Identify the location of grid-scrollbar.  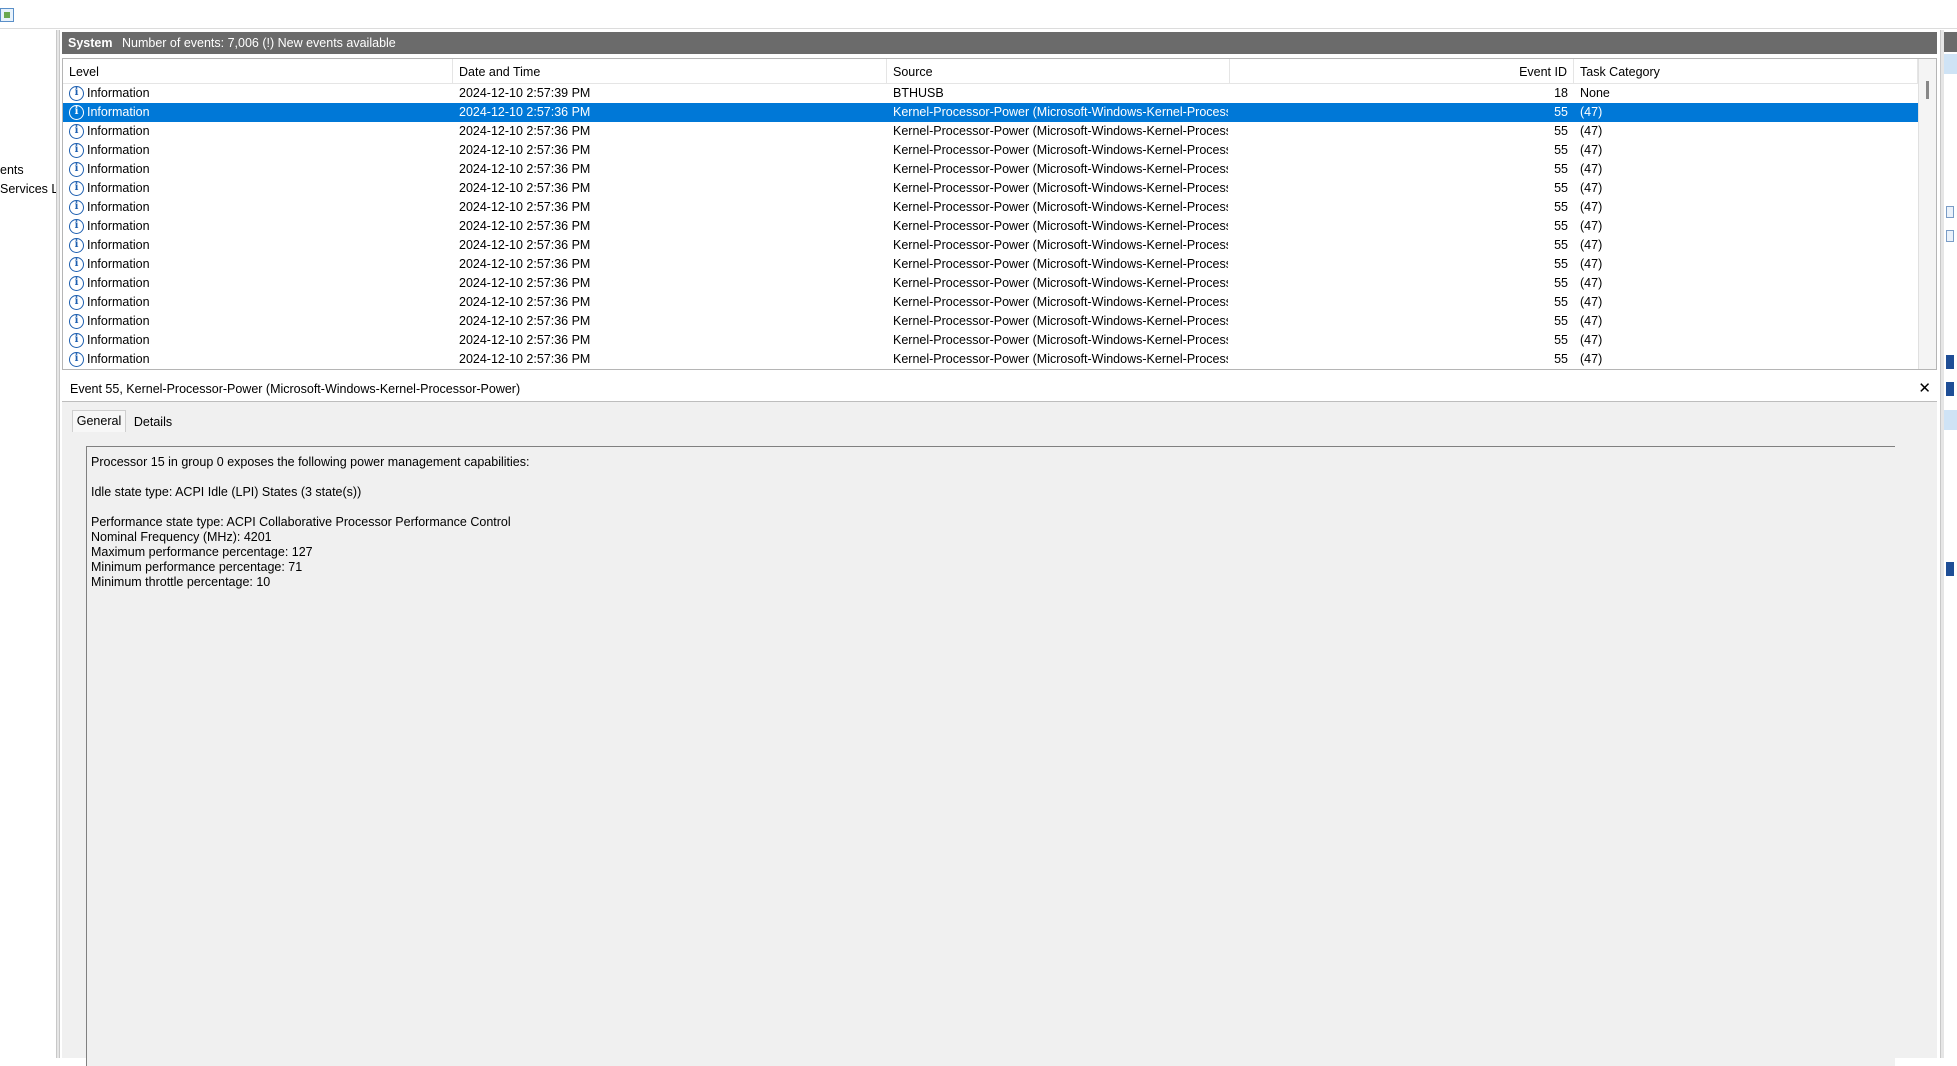
(1927, 214).